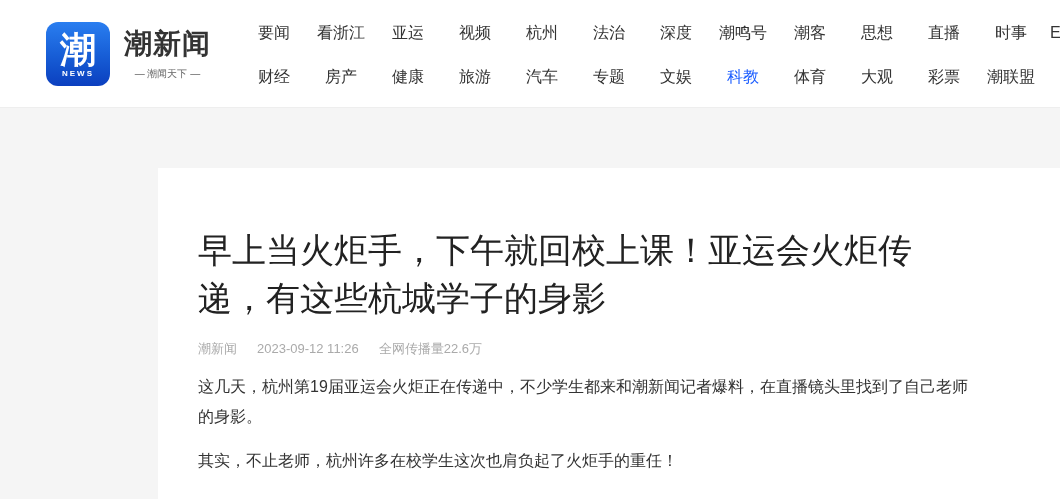  What do you see at coordinates (1010, 77) in the screenshot?
I see `nav-link: 潮联盟` at bounding box center [1010, 77].